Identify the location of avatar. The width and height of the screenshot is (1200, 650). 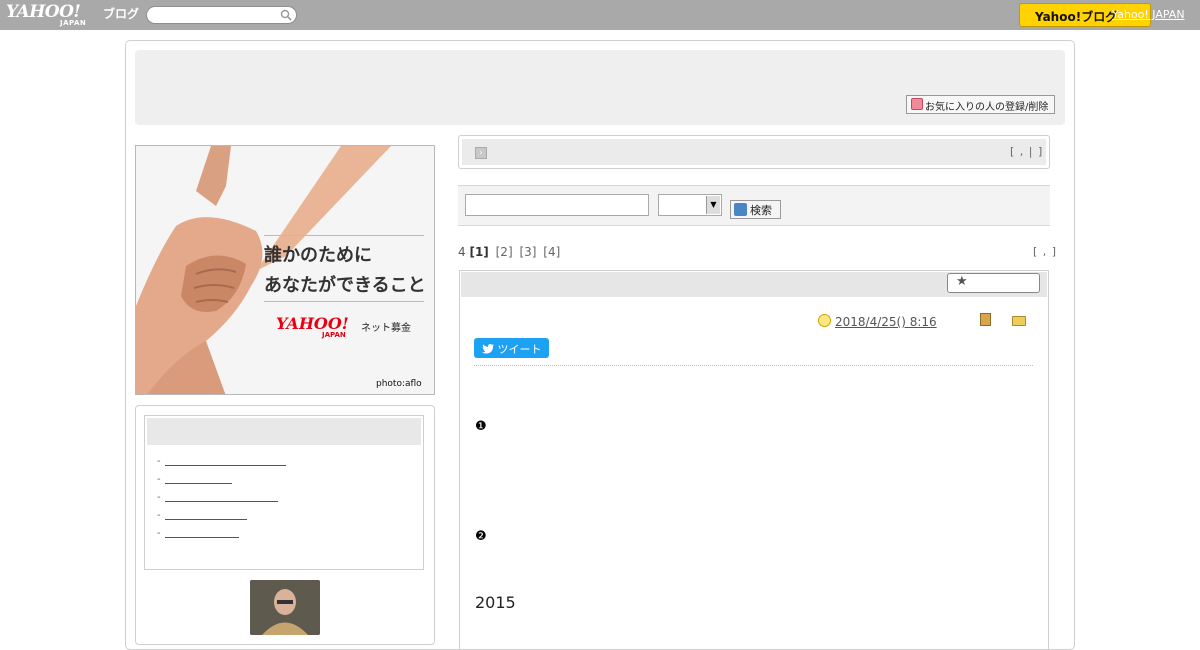
(285, 607).